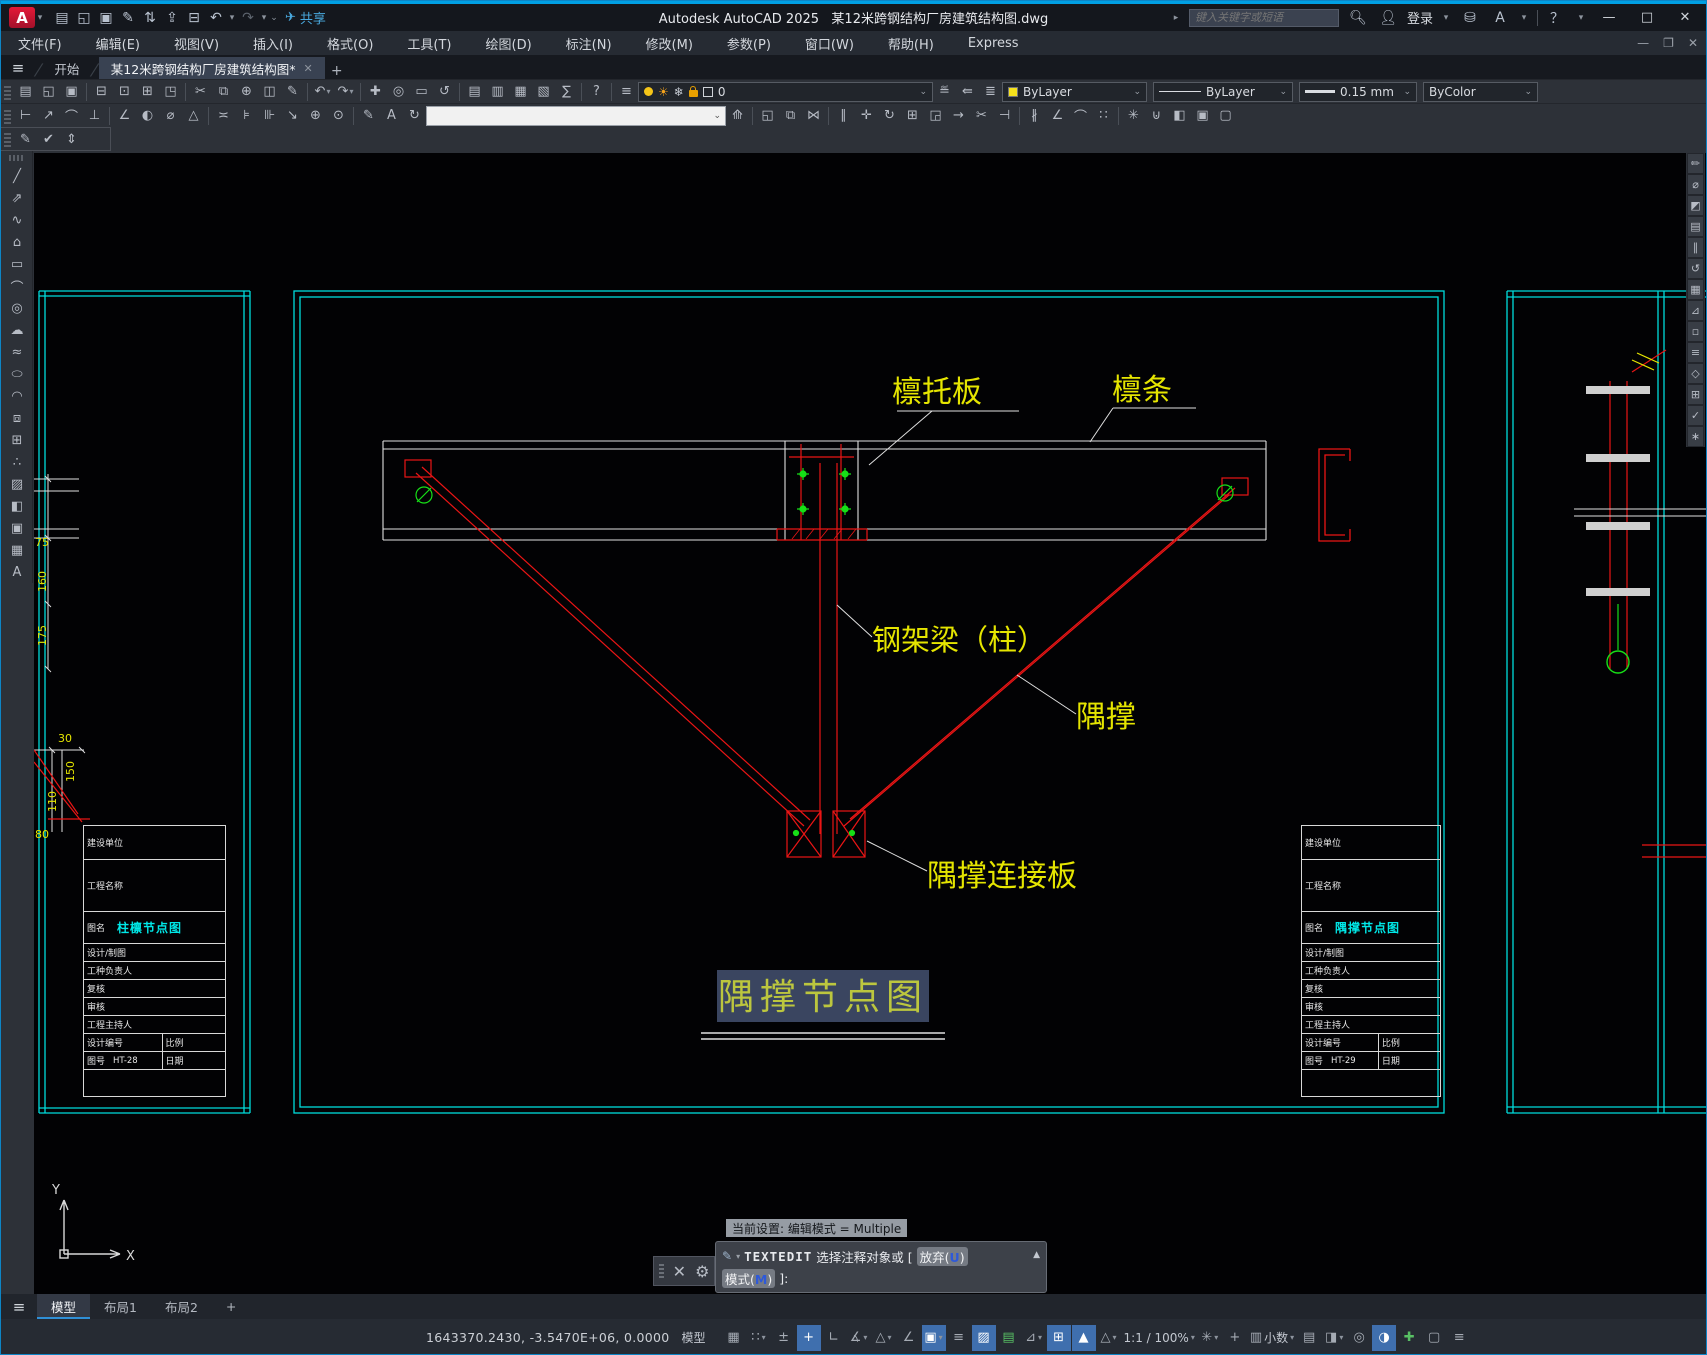 Image resolution: width=1707 pixels, height=1355 pixels. What do you see at coordinates (1358, 91) in the screenshot?
I see `lineweight-combo: 0.15 mm ⌄` at bounding box center [1358, 91].